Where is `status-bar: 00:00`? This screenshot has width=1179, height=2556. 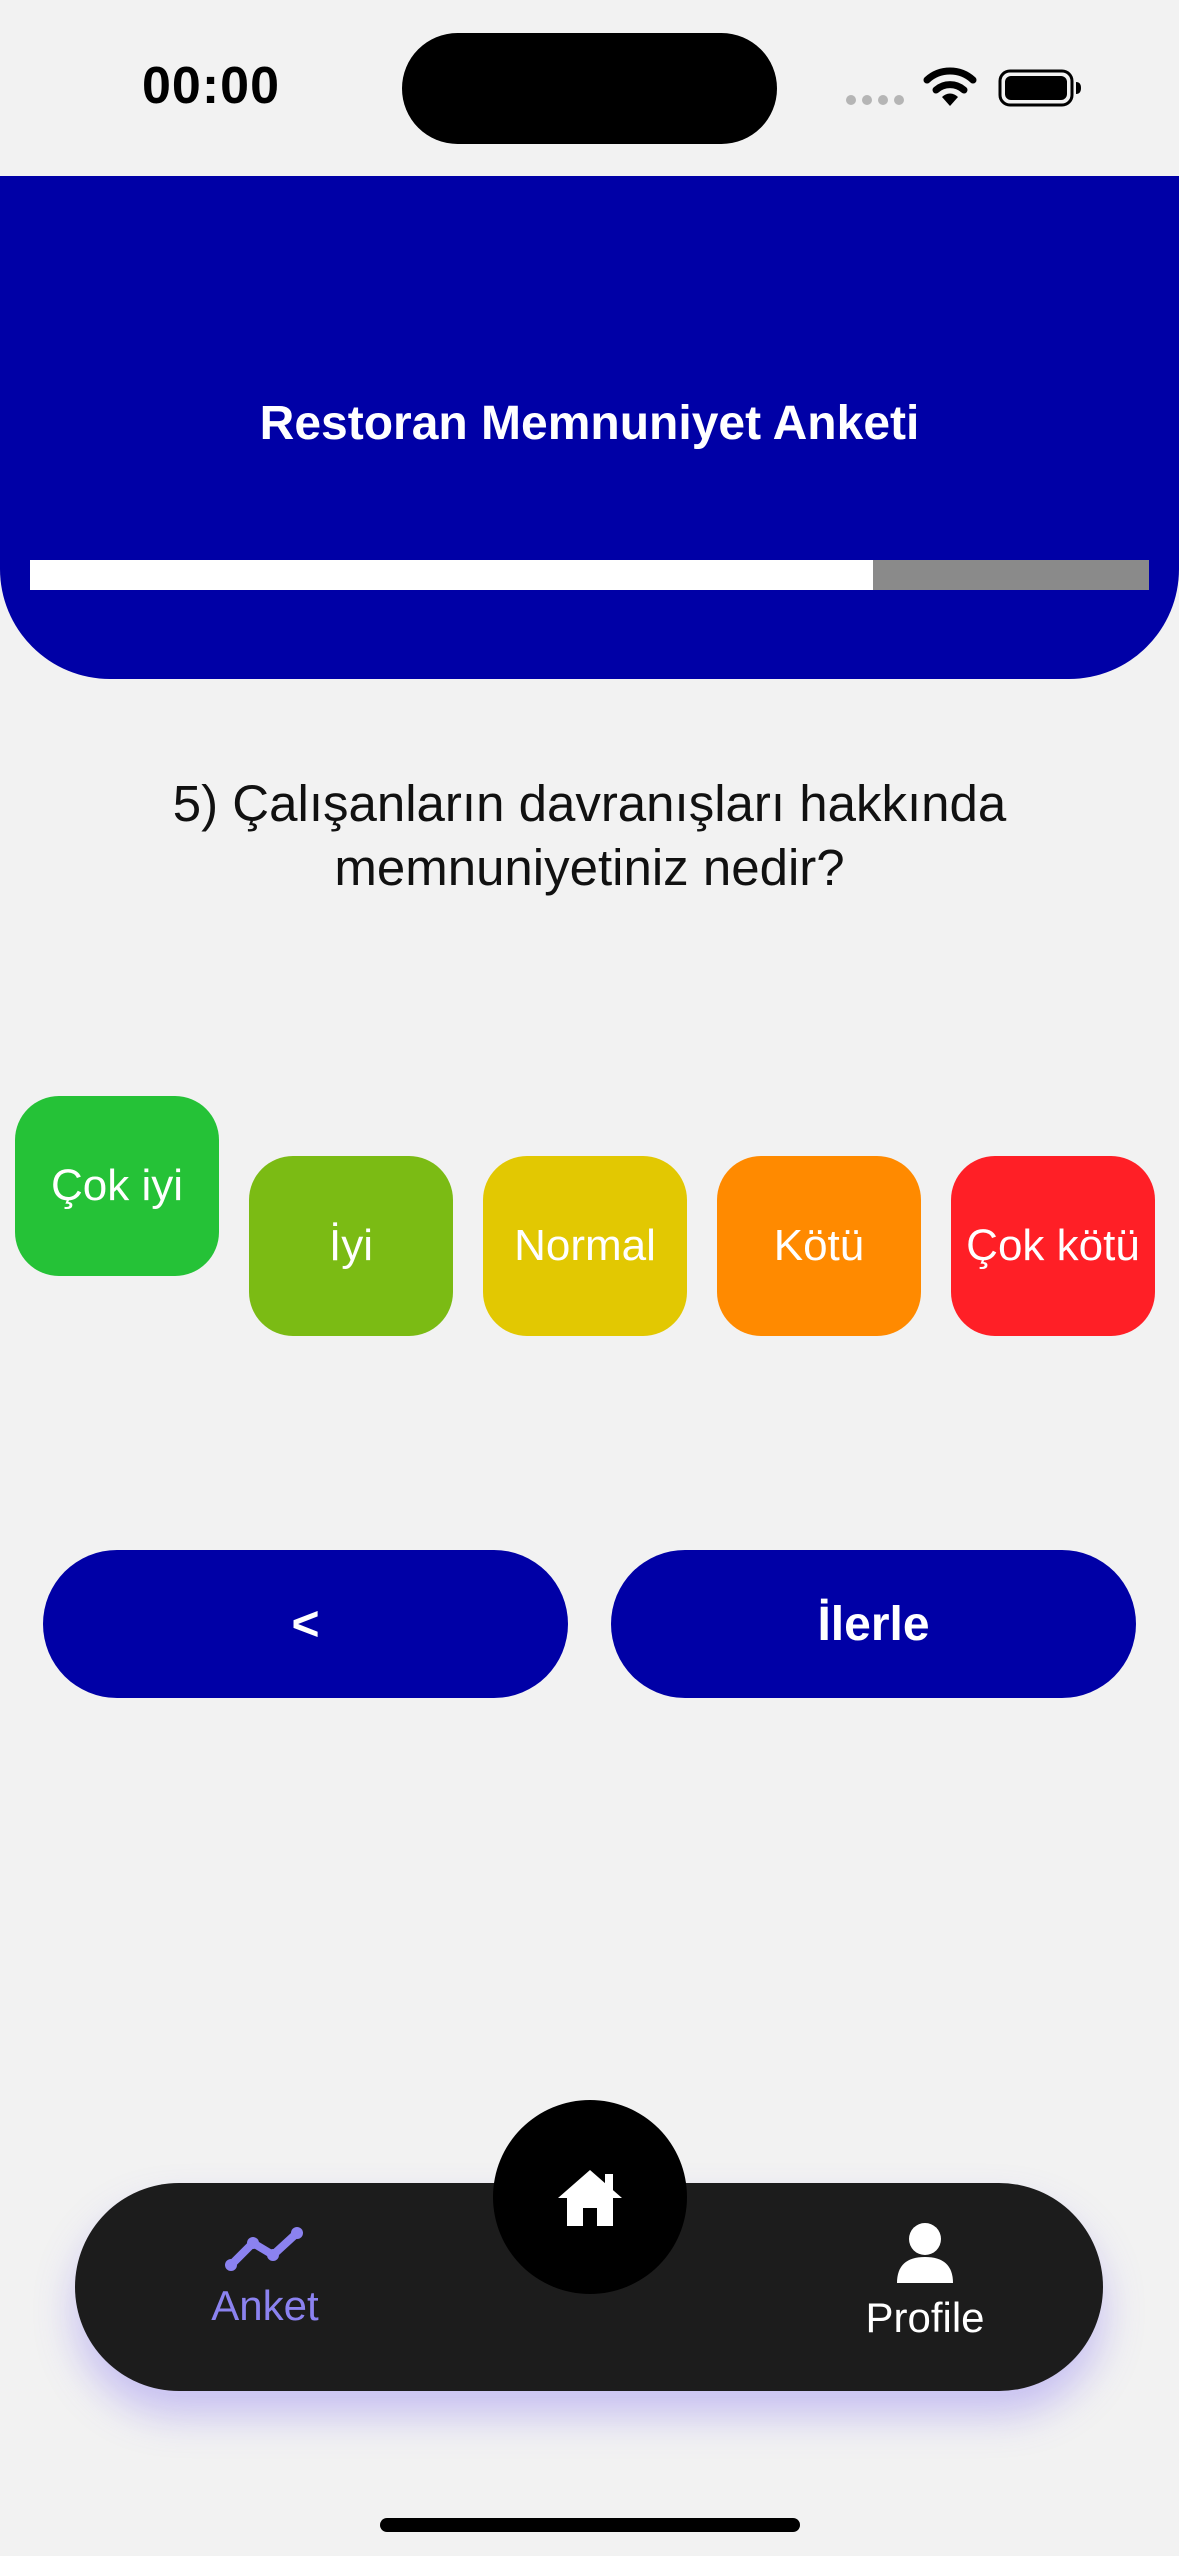 status-bar: 00:00 is located at coordinates (589, 88).